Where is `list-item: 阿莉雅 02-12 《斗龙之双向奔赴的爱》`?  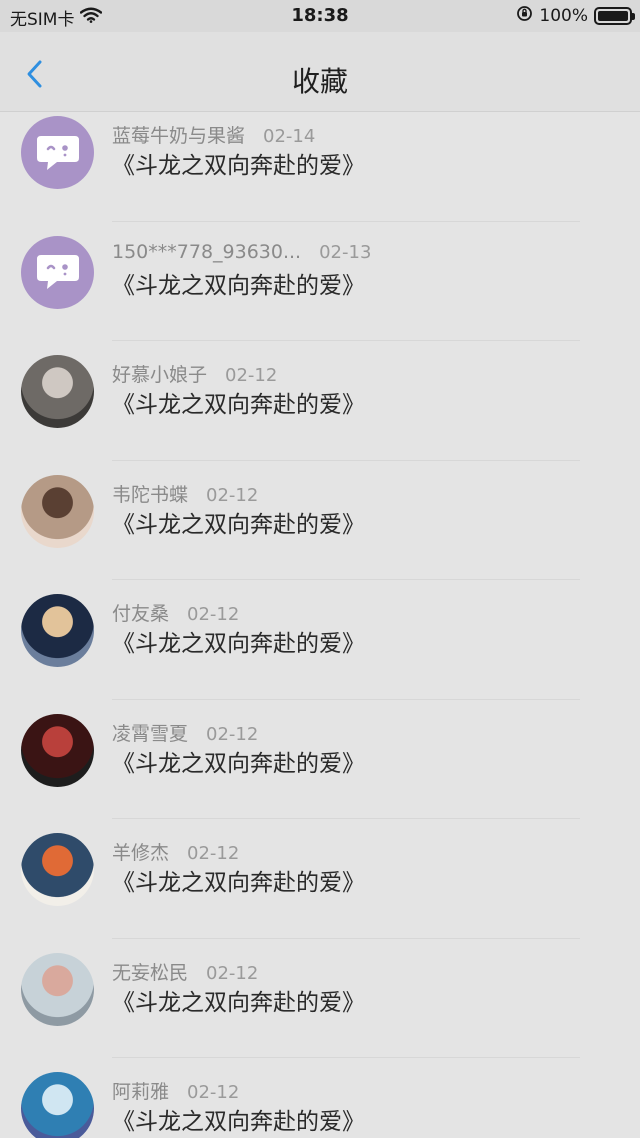
list-item: 阿莉雅 02-12 《斗龙之双向奔赴的爱》 is located at coordinates (320, 1098).